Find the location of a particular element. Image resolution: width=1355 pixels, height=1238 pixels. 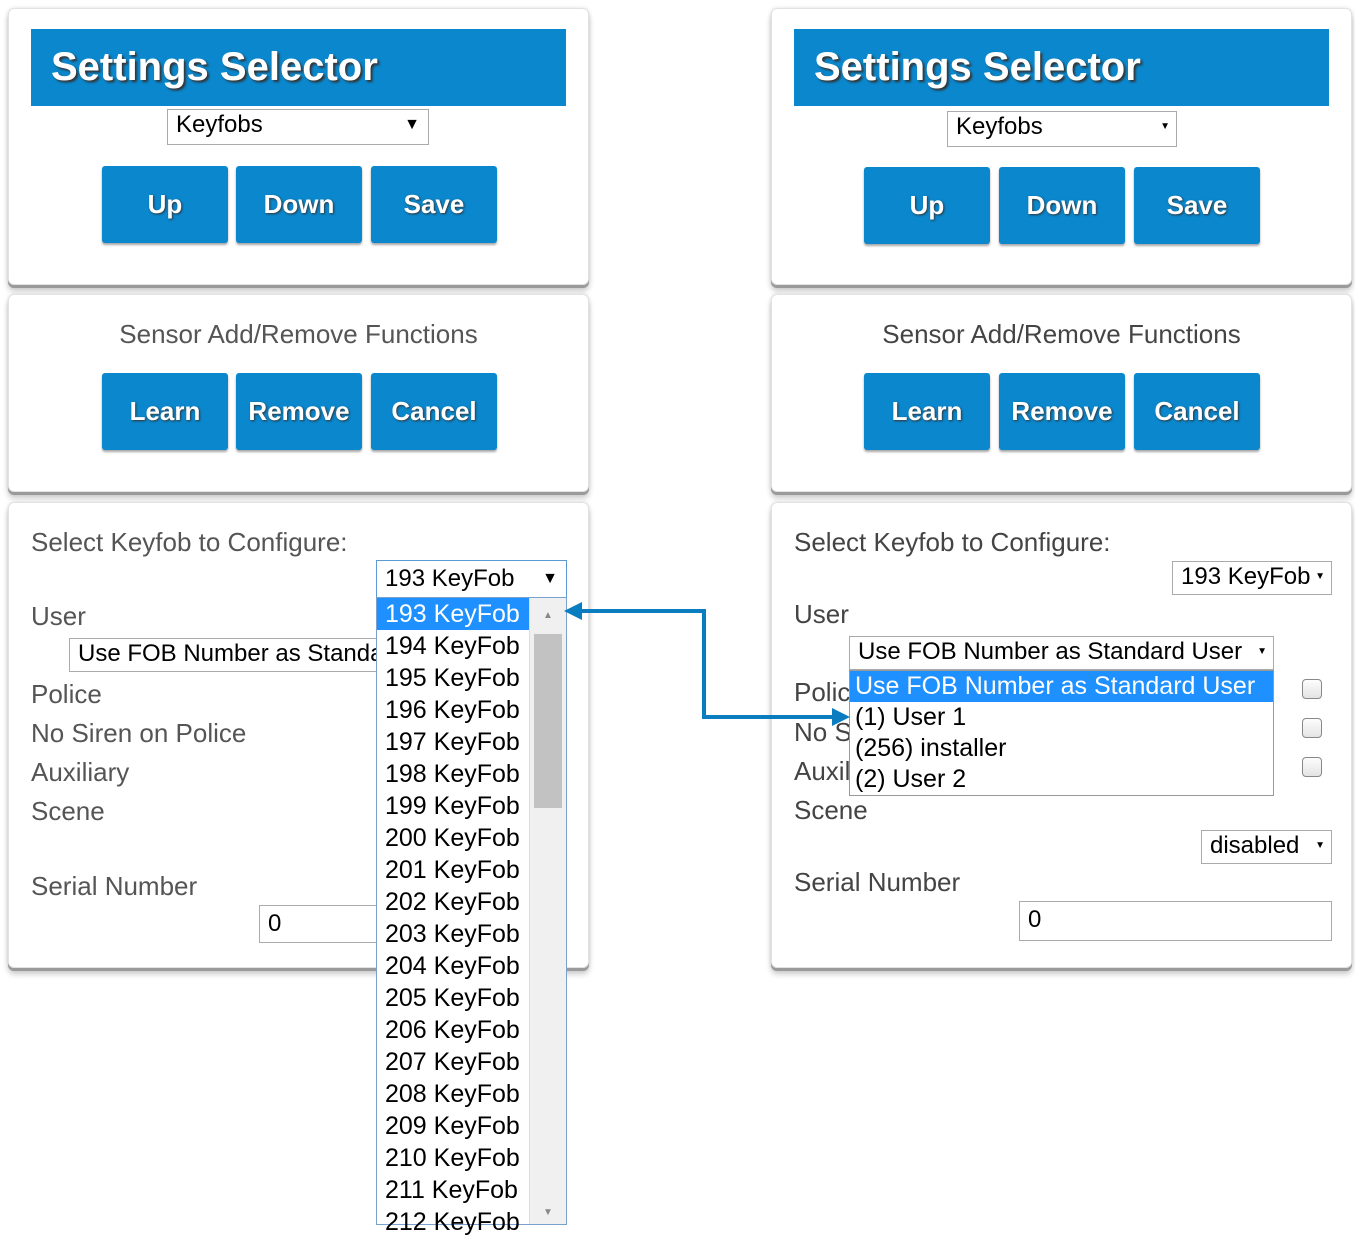

auxiliary-checkbox is located at coordinates (1312, 767).